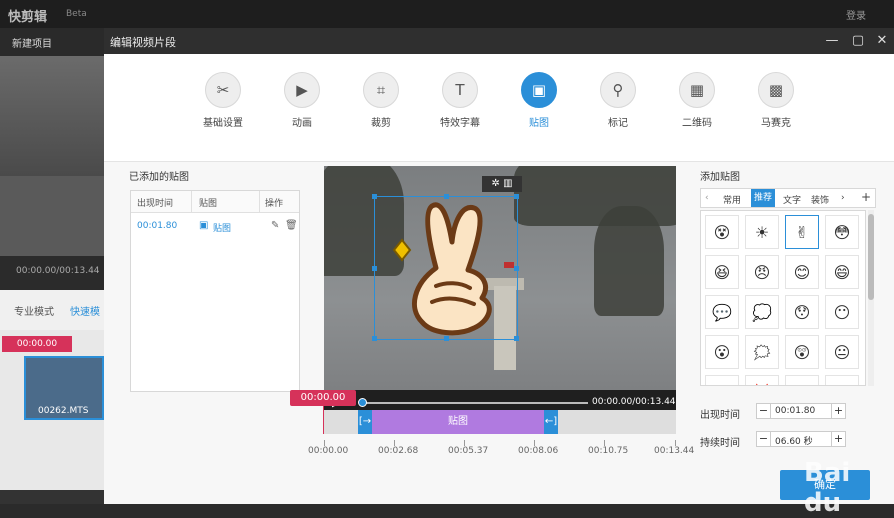 This screenshot has width=894, height=518. Describe the element at coordinates (732, 199) in the screenshot. I see `category-tab: 常用` at that location.